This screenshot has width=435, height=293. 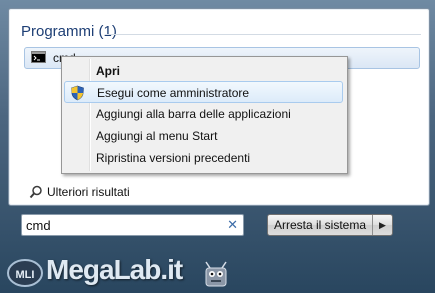 I want to click on shutdown-options-arrow-icon: ▶, so click(x=382, y=225).